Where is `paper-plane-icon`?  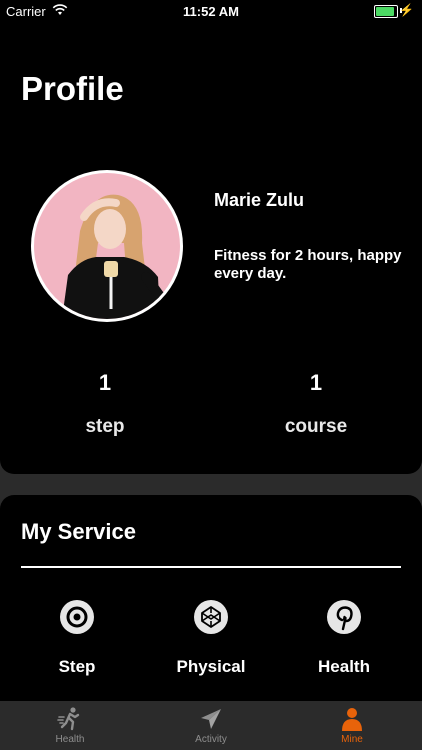
paper-plane-icon is located at coordinates (211, 719).